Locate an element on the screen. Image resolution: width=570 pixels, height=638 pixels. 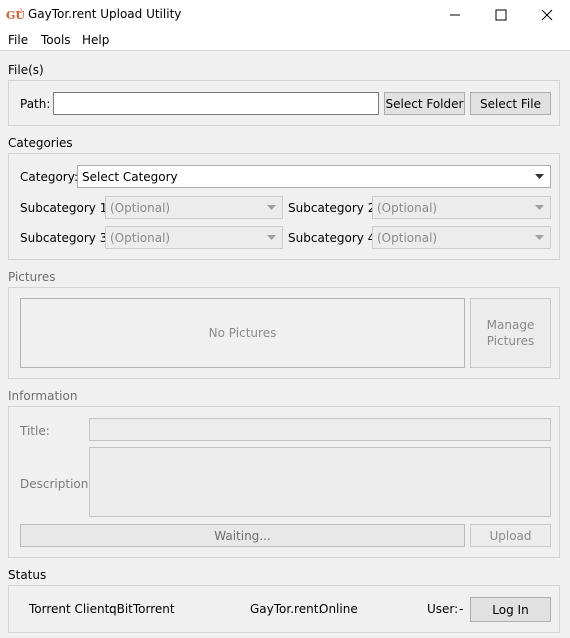
pictures-group: No Pictures Manage Pictures is located at coordinates (284, 333).